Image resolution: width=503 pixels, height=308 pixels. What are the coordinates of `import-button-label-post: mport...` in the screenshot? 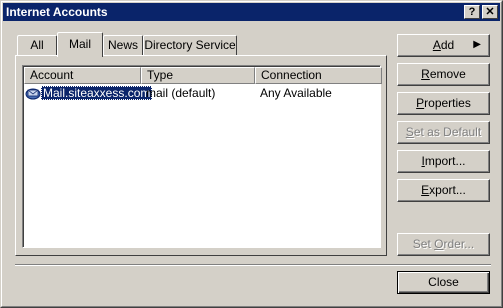 It's located at (445, 161).